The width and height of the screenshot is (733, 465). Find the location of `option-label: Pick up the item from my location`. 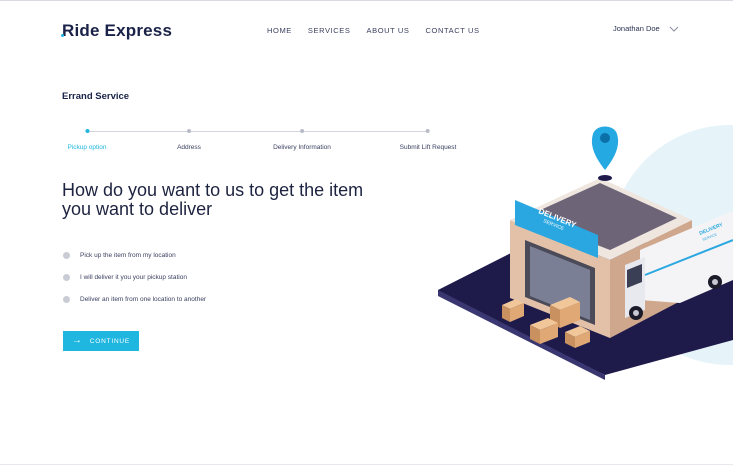

option-label: Pick up the item from my location is located at coordinates (128, 255).